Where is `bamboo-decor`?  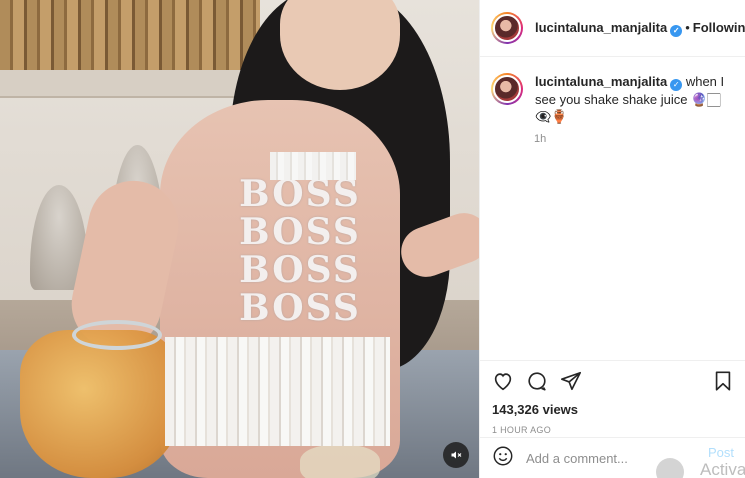 bamboo-decor is located at coordinates (130, 37).